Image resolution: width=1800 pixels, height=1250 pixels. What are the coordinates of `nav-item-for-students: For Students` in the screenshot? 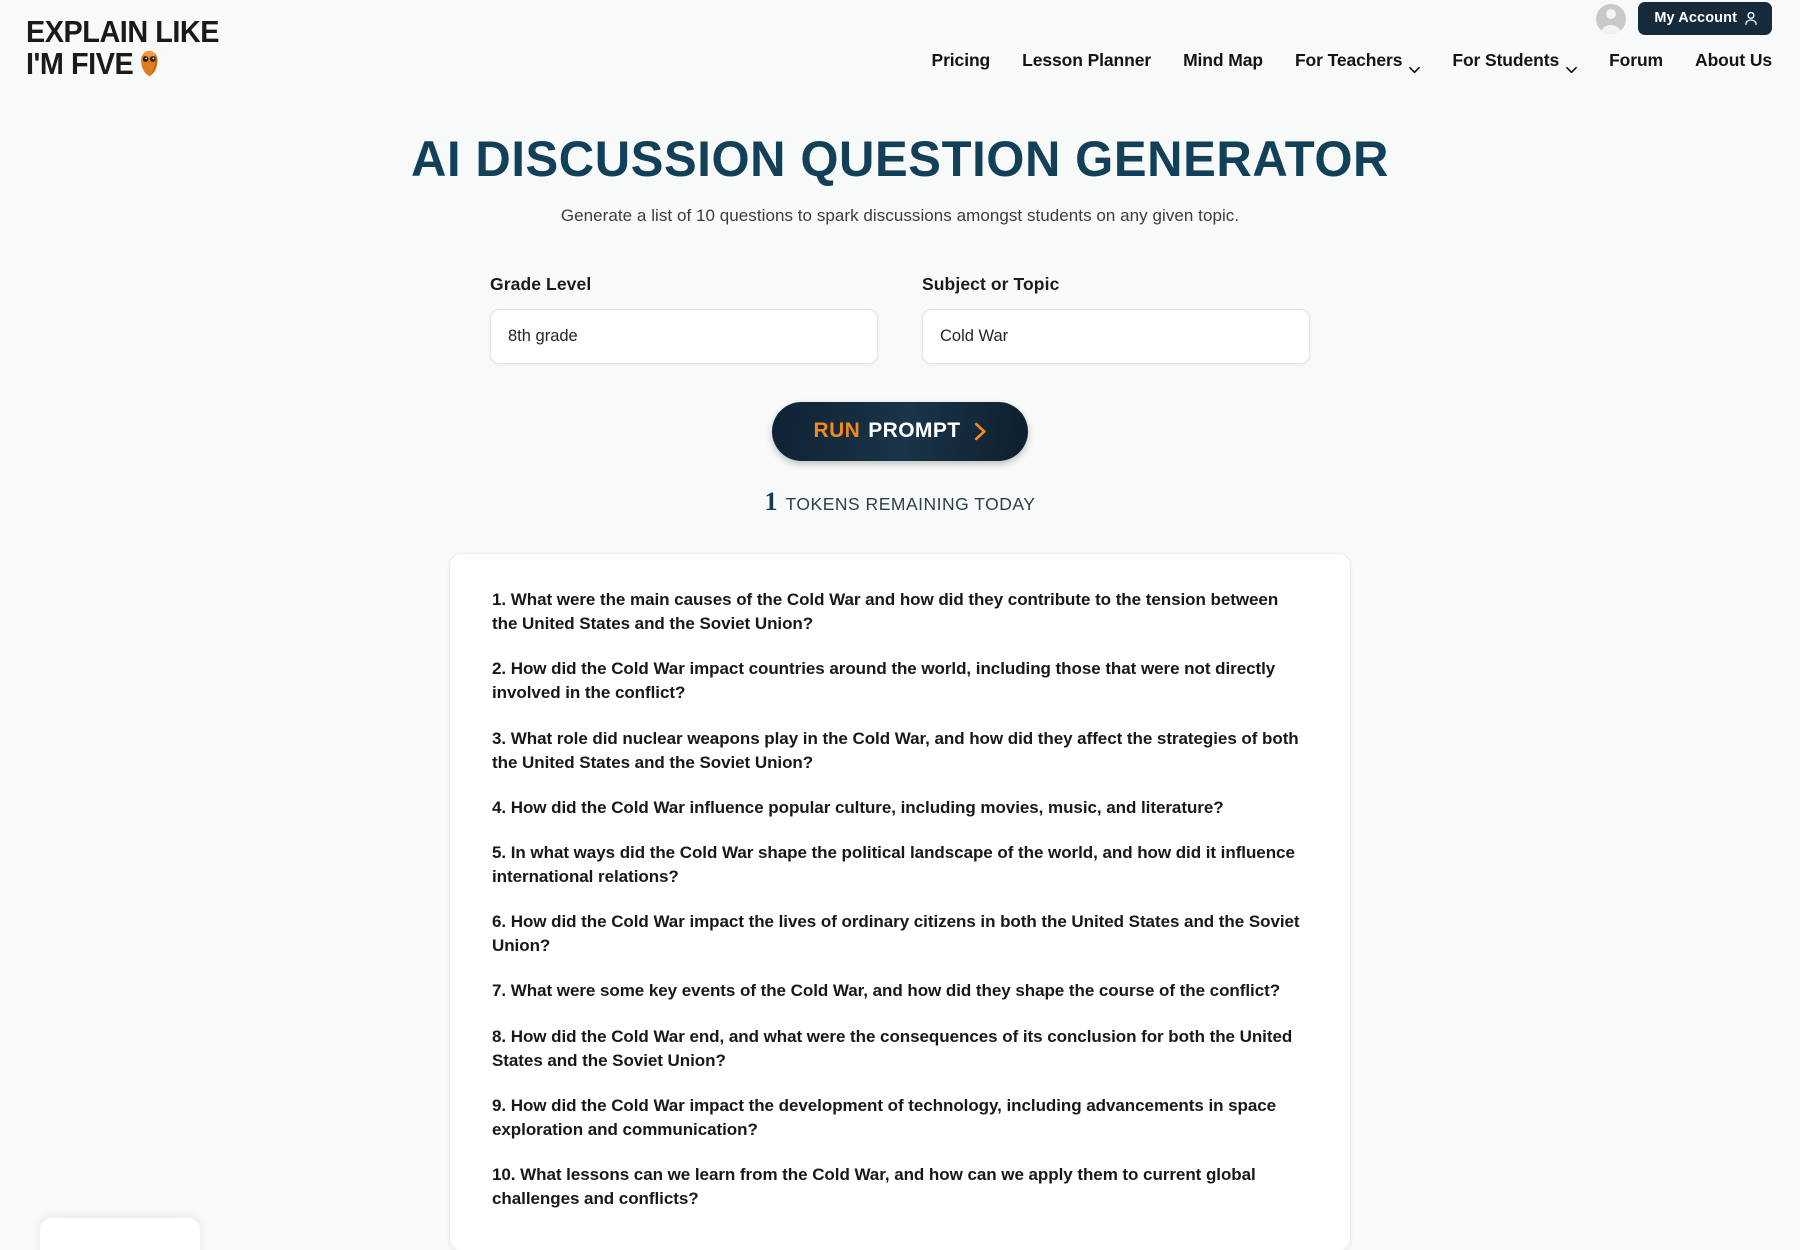 It's located at (1514, 61).